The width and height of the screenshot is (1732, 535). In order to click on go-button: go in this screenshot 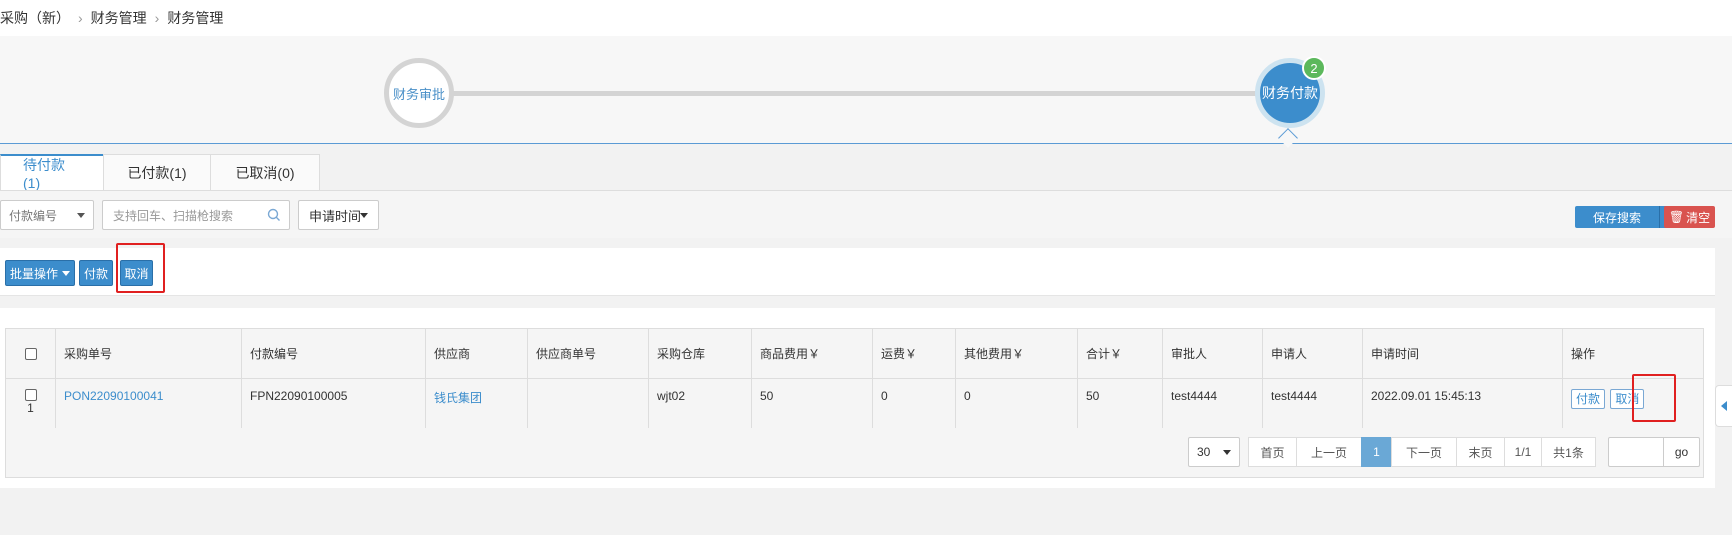, I will do `click(1681, 452)`.